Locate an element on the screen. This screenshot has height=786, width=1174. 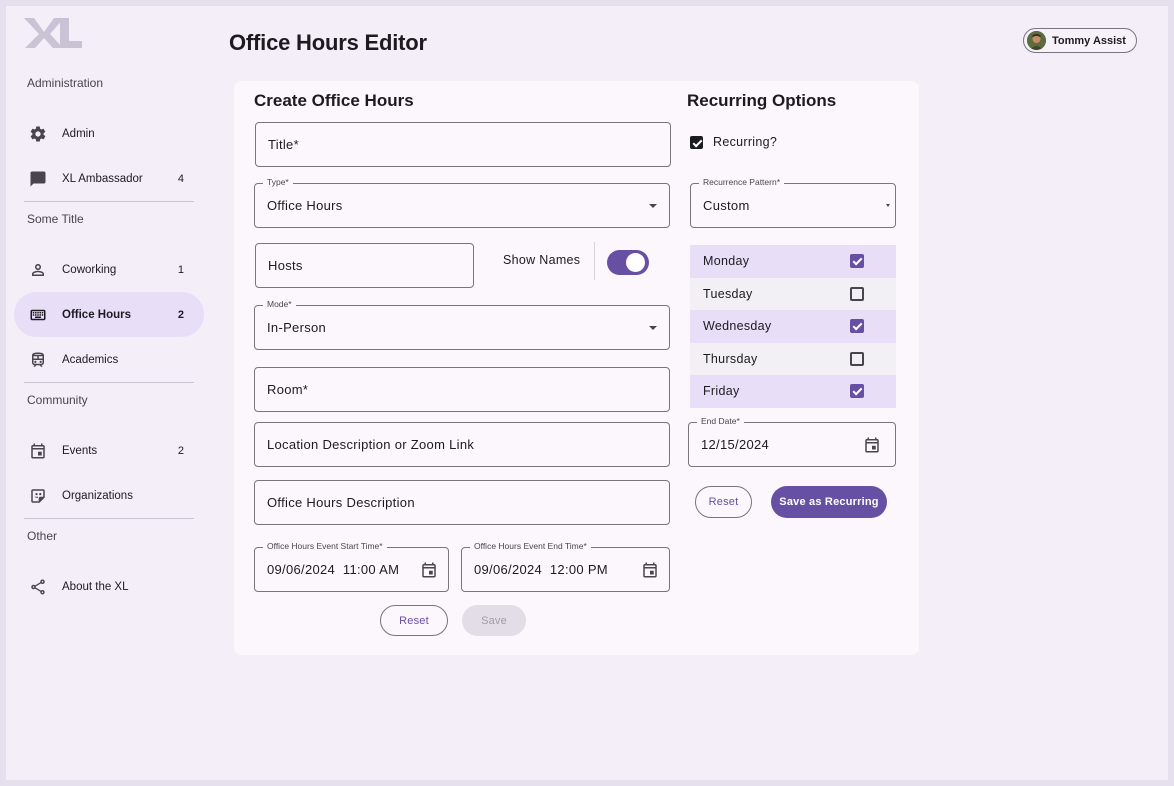
page-title: Office Hours Editor is located at coordinates (328, 42).